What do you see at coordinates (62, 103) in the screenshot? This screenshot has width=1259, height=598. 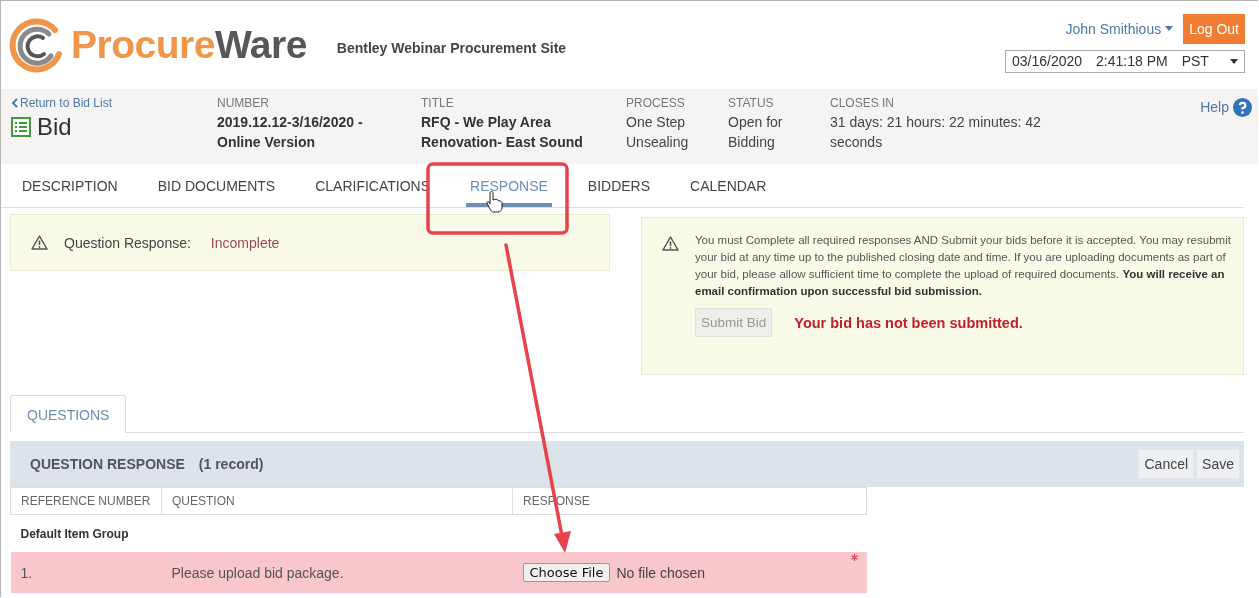 I see `back-link: Return to Bid List` at bounding box center [62, 103].